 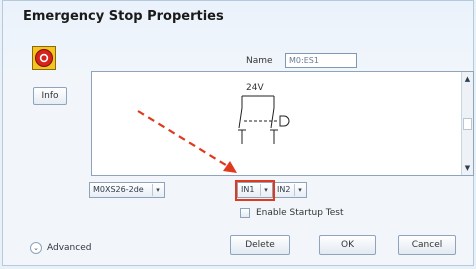 What do you see at coordinates (260, 245) in the screenshot?
I see `delete-button: Delete` at bounding box center [260, 245].